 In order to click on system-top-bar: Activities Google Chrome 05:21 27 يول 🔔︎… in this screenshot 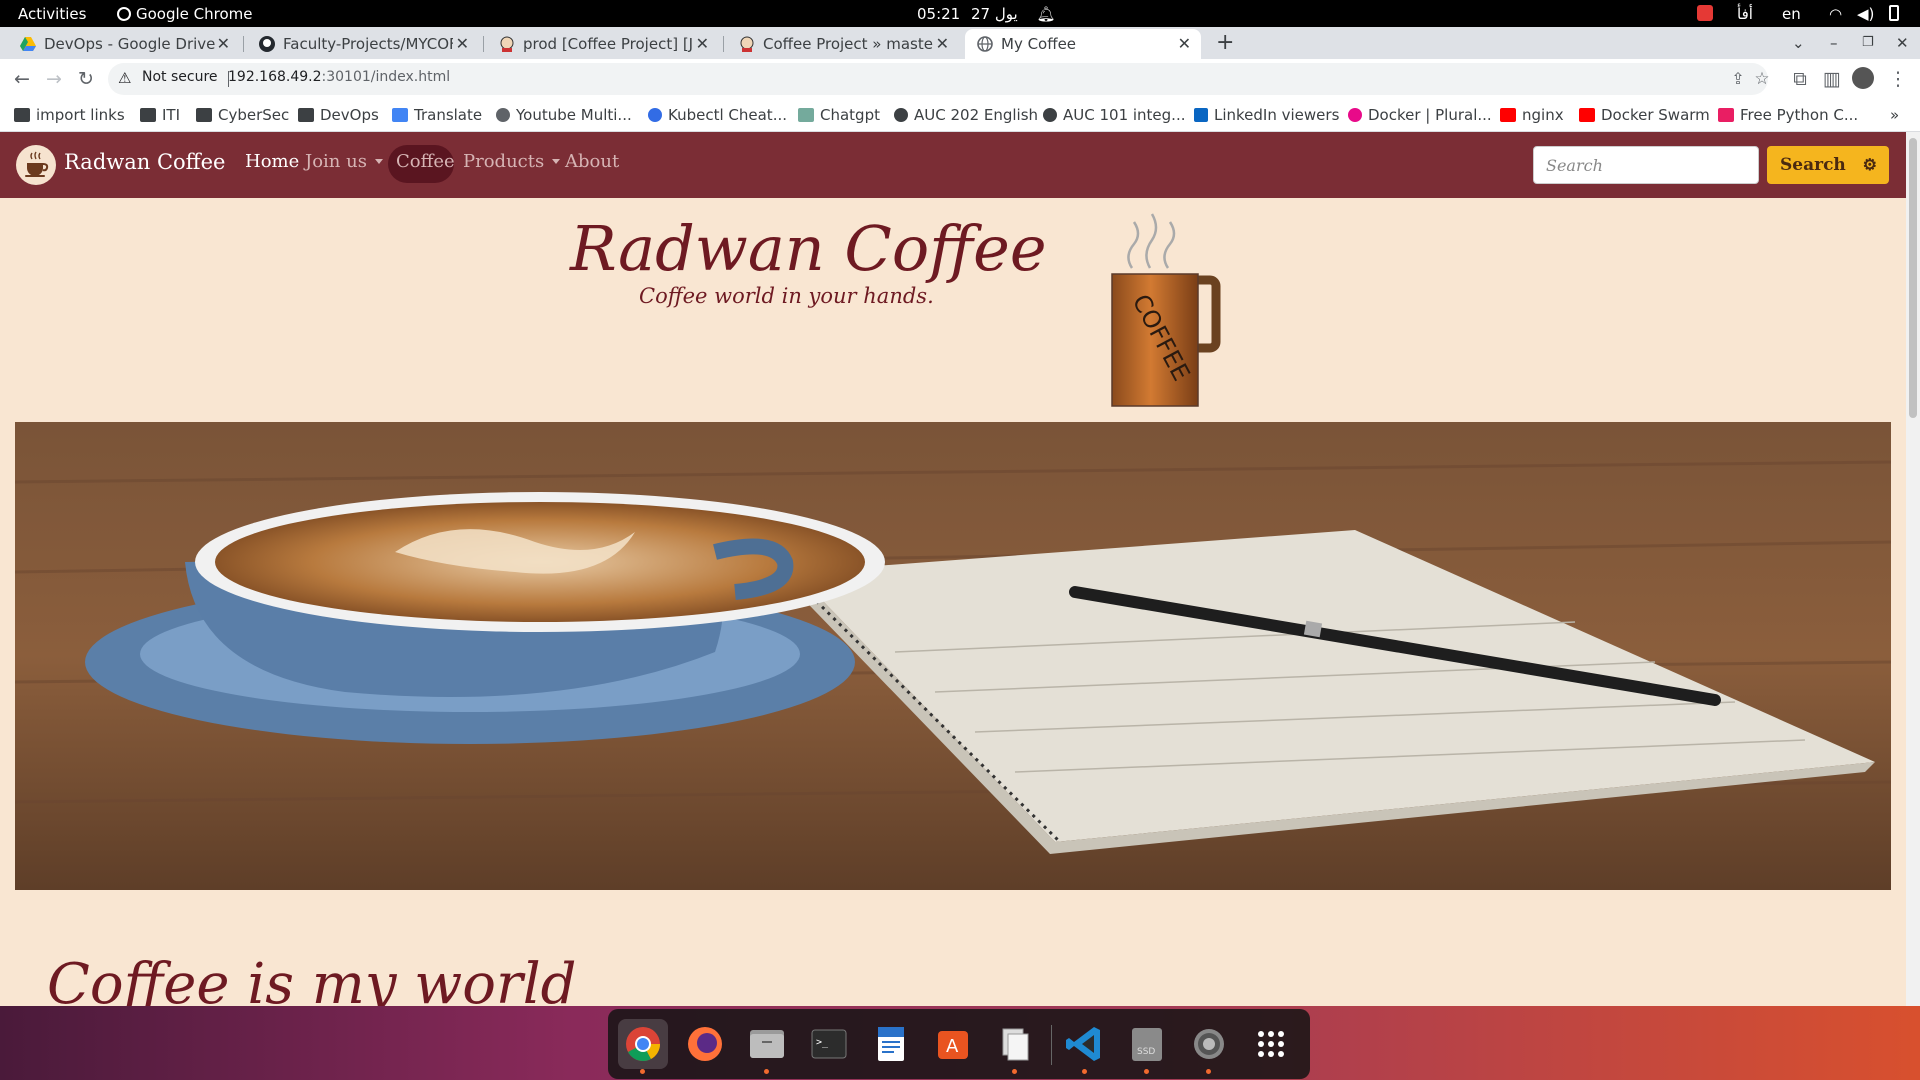, I will do `click(960, 13)`.